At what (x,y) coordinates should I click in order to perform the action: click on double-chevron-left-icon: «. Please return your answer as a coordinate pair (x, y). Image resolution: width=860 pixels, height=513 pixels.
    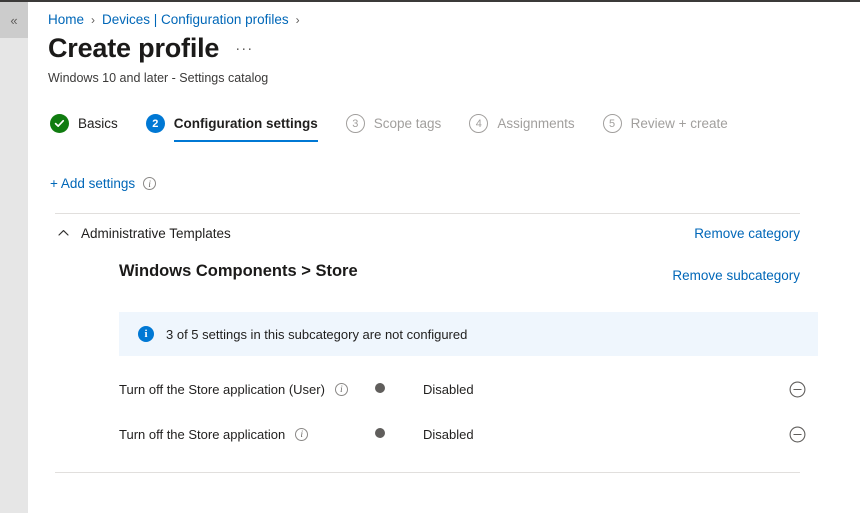
    Looking at the image, I should click on (14, 20).